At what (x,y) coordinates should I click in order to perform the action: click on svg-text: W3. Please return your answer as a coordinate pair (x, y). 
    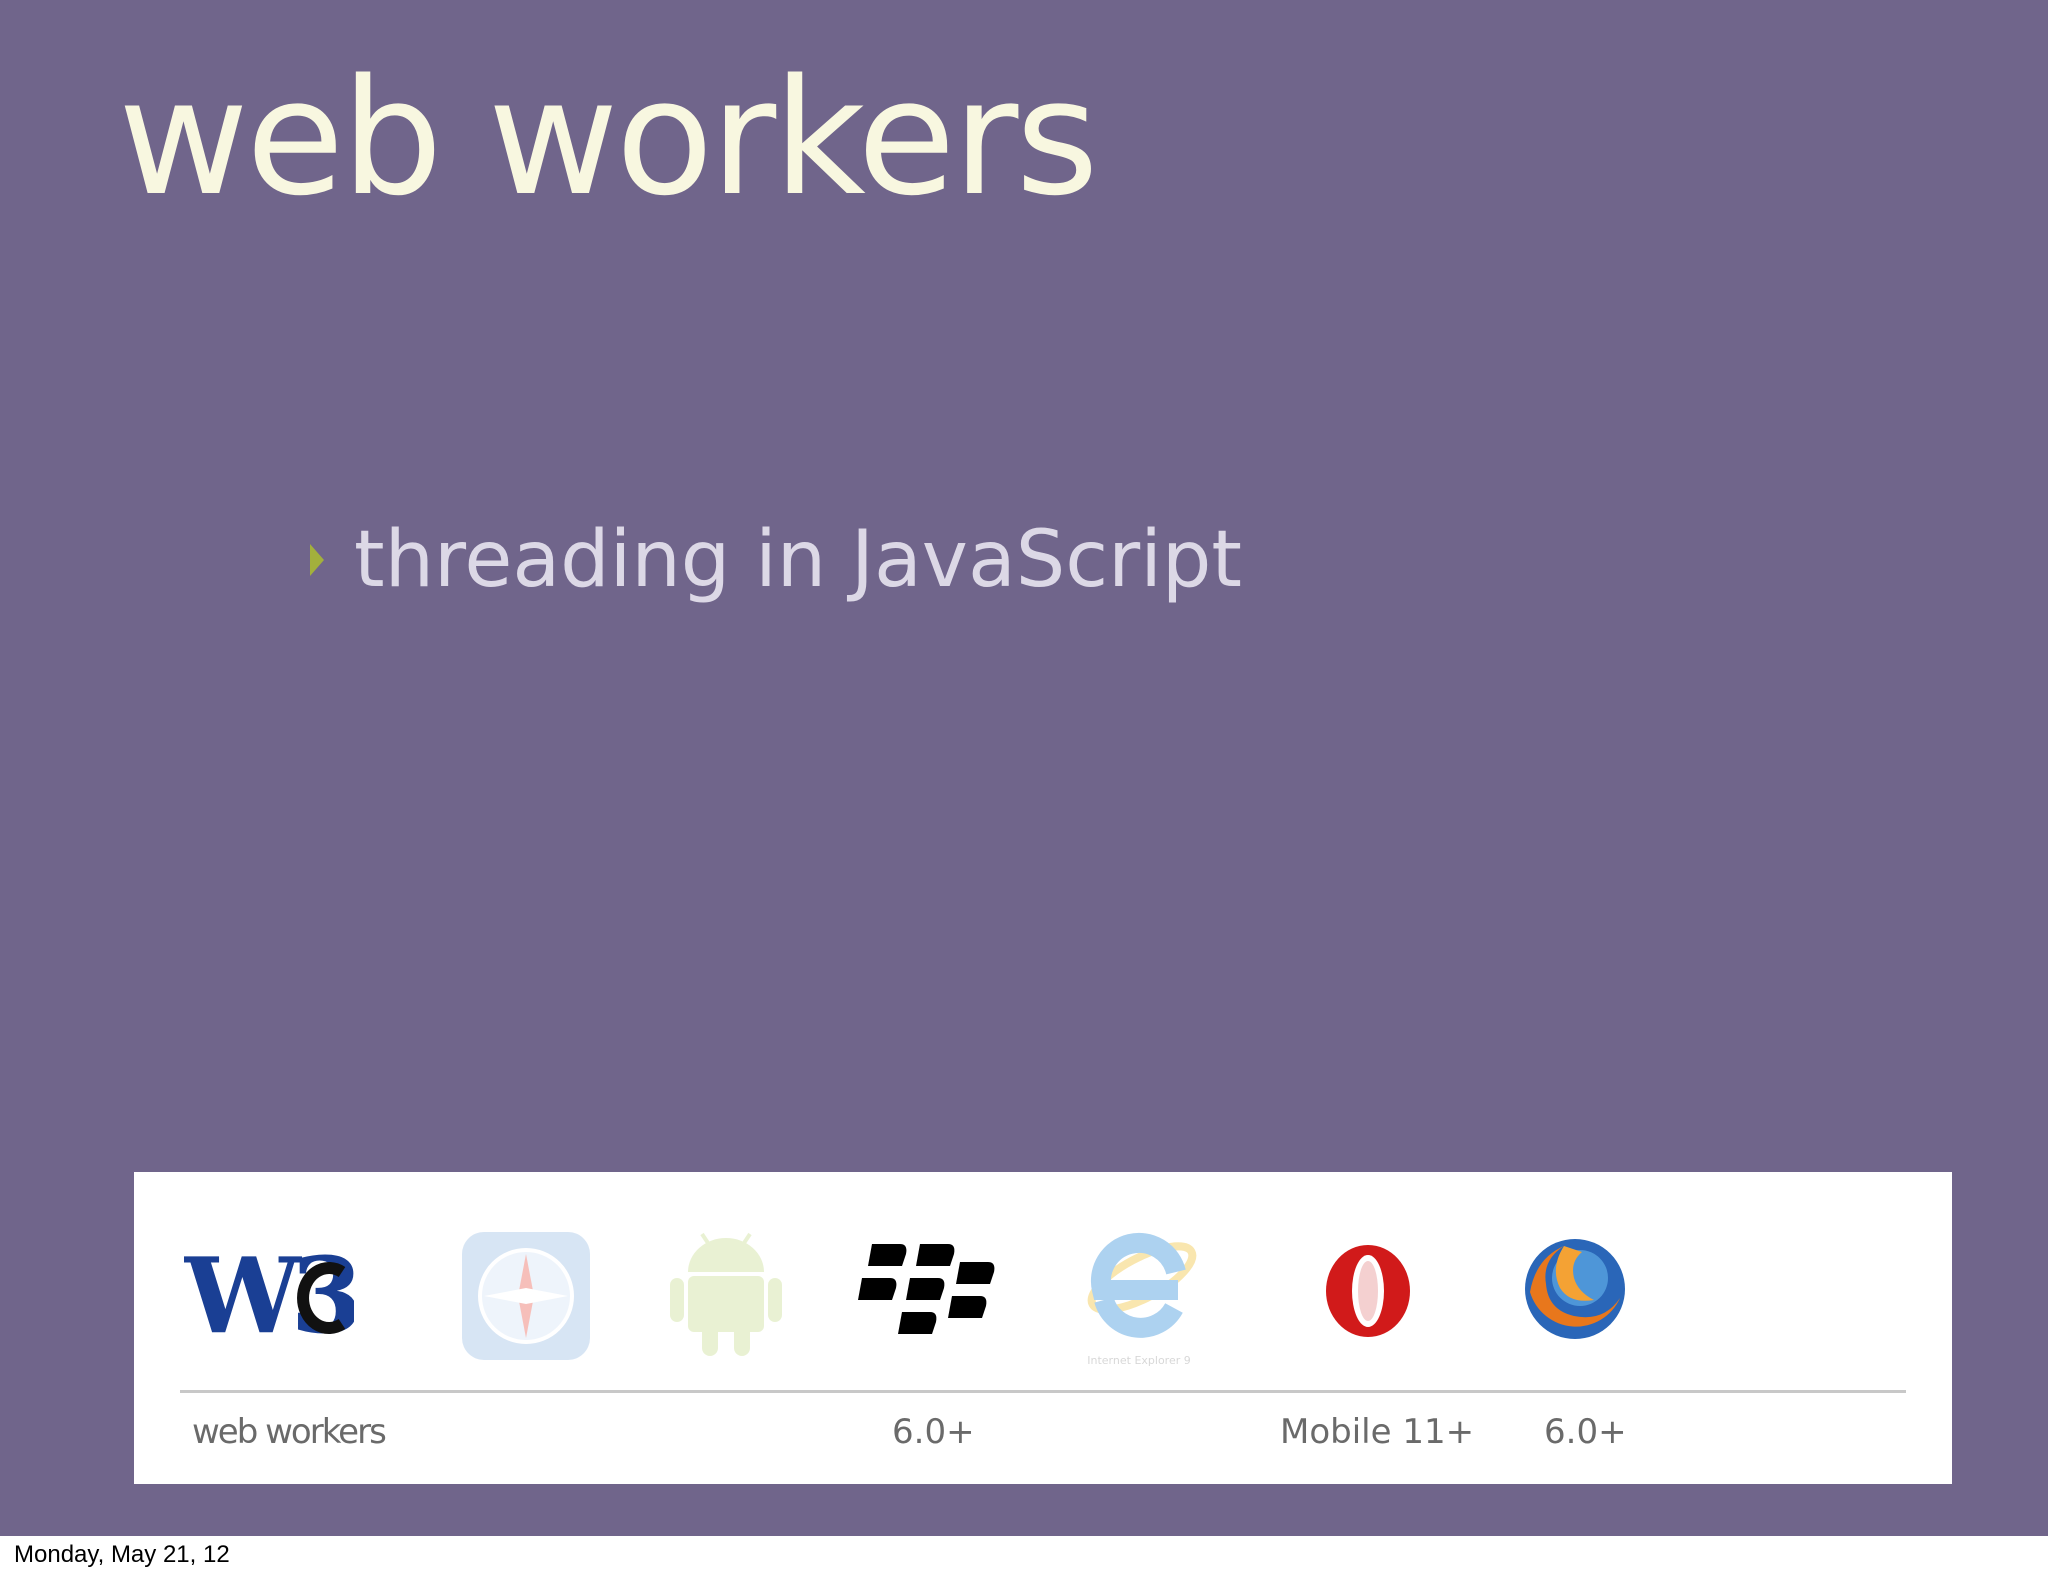
    Looking at the image, I should click on (269, 1297).